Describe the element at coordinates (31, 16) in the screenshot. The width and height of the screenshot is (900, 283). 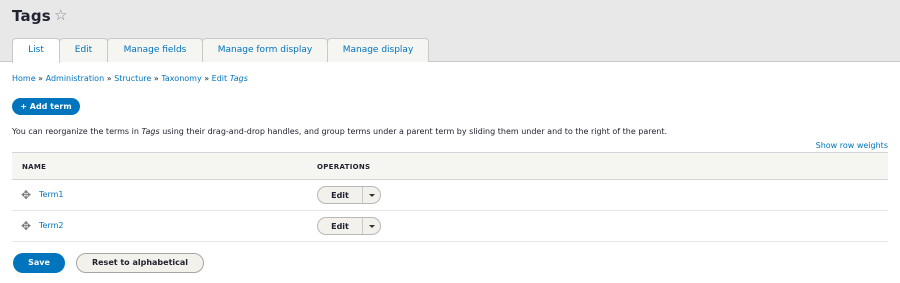
I see `page-title: Tags` at that location.